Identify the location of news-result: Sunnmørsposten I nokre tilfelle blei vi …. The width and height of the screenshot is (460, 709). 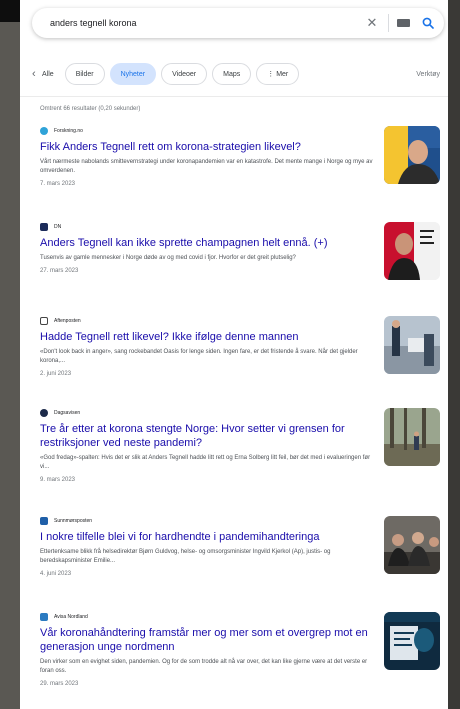
(242, 557).